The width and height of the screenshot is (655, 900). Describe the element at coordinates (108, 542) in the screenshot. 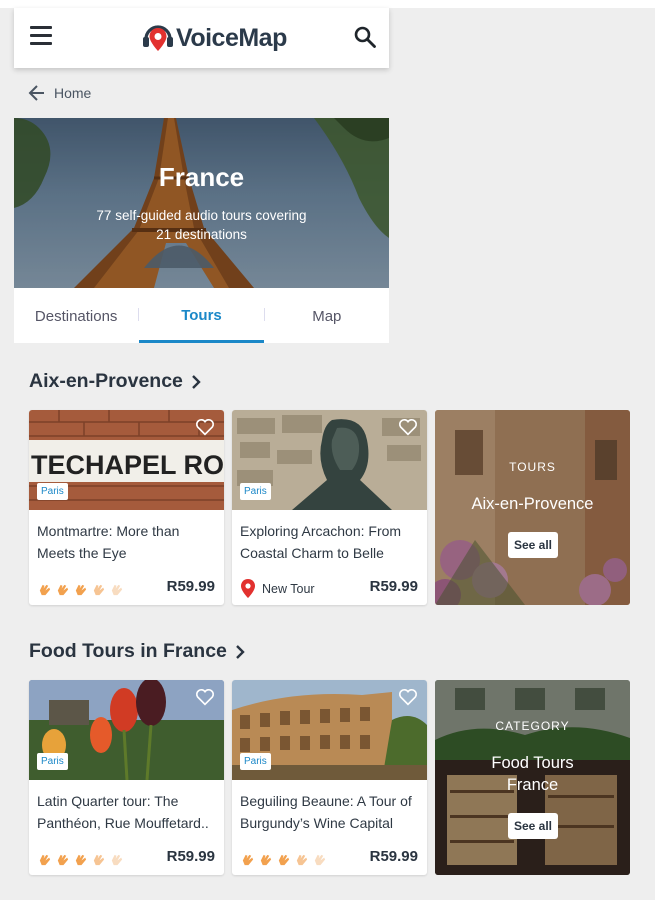

I see `tour-title: Montmartre: More than Meets the Eye` at that location.